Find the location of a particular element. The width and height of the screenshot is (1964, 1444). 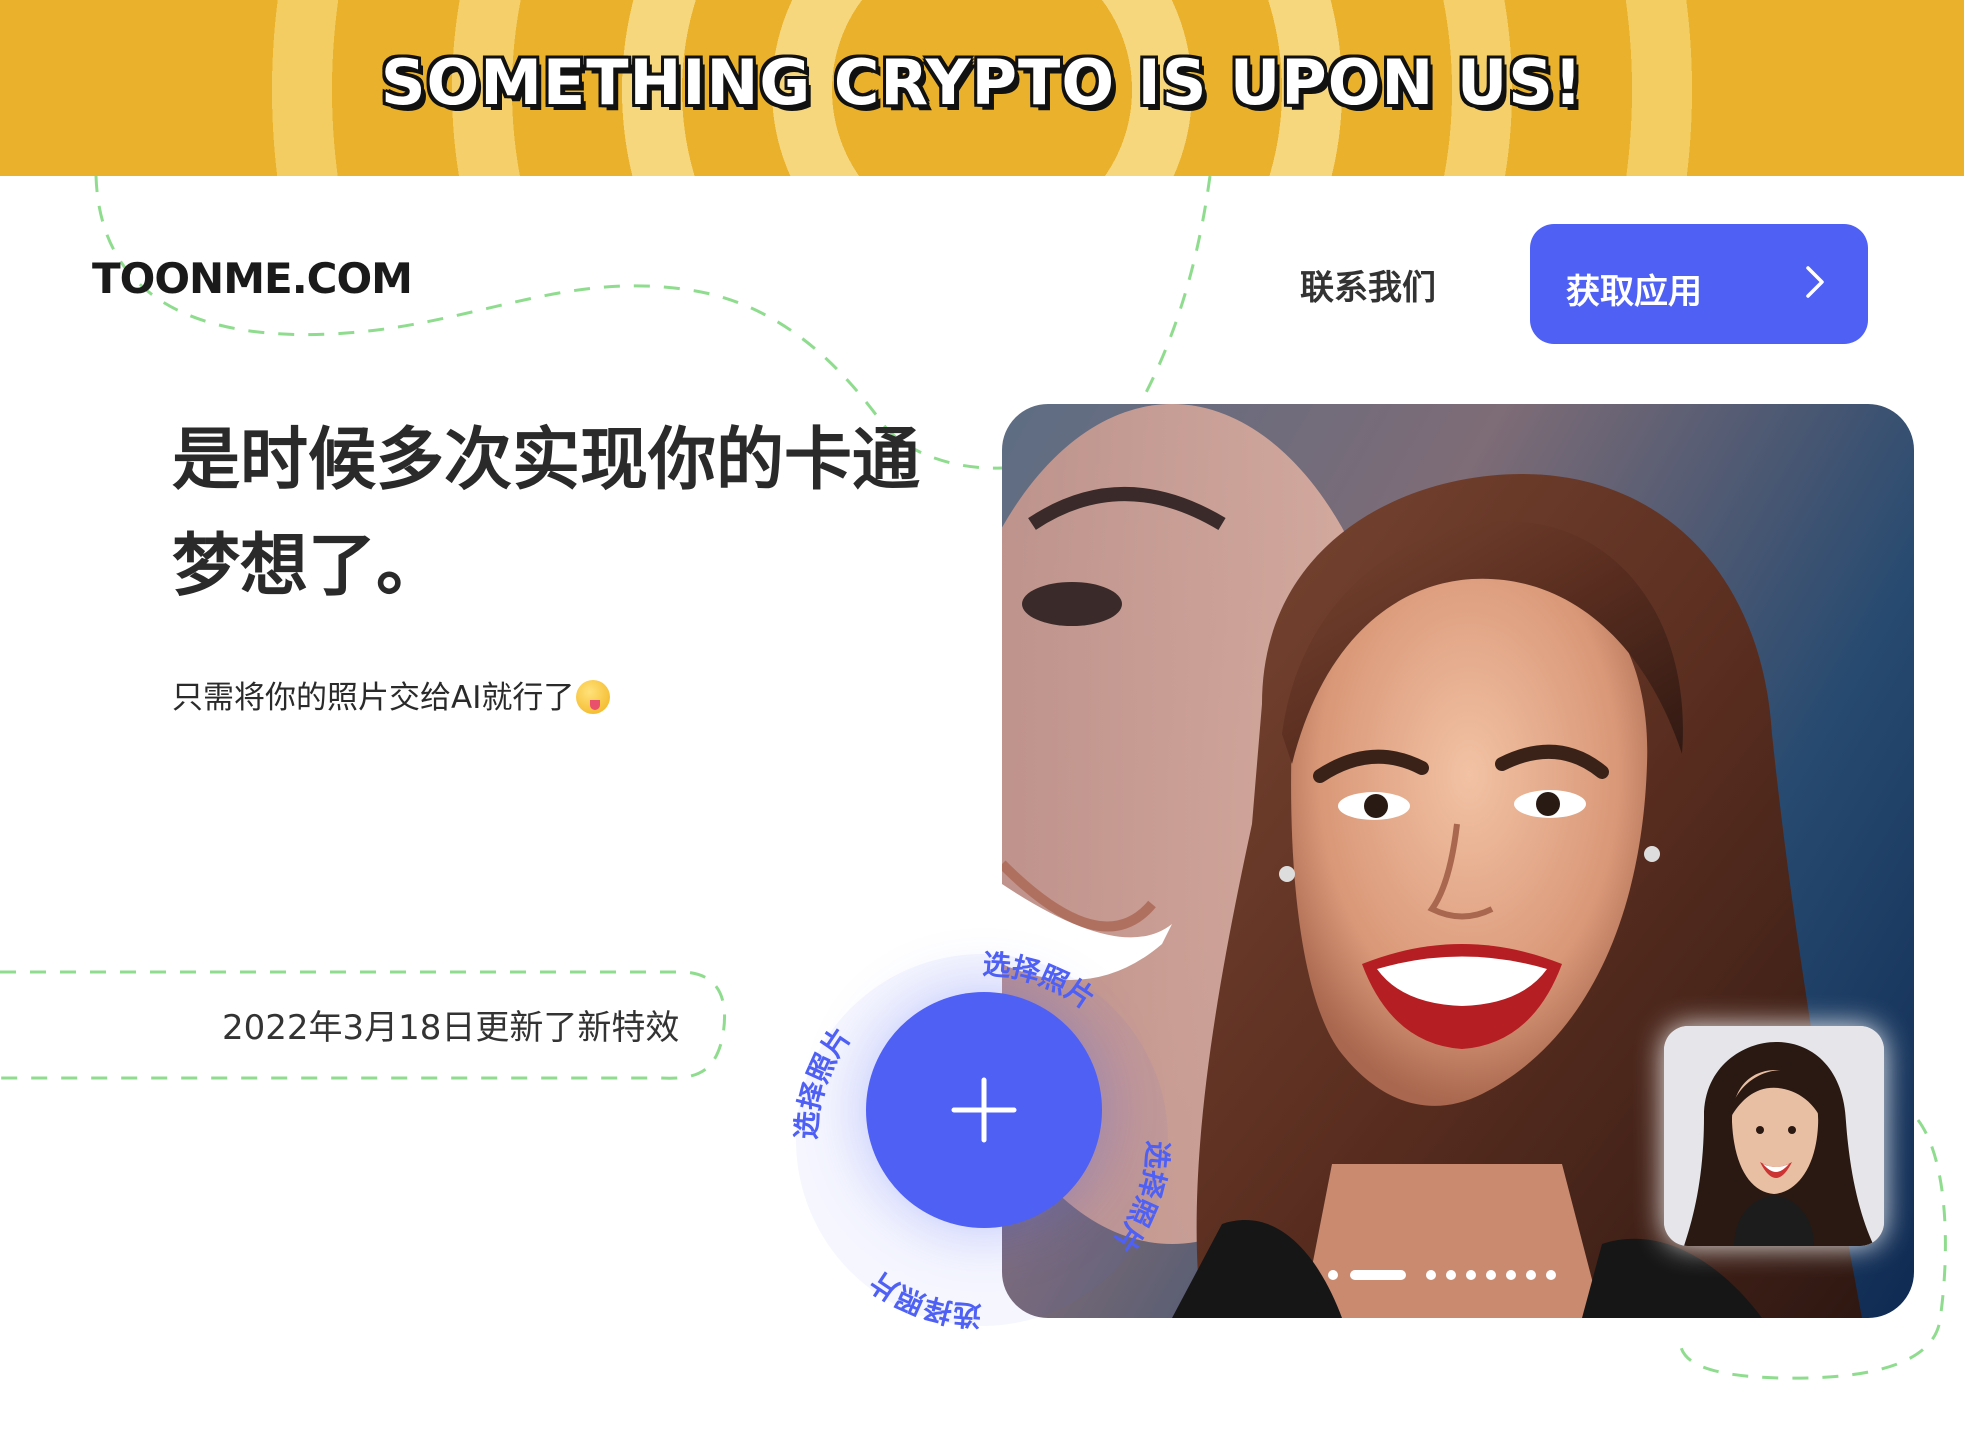

promo-banner: SOMETHING CRYPTO IS UPON US! is located at coordinates (982, 88).